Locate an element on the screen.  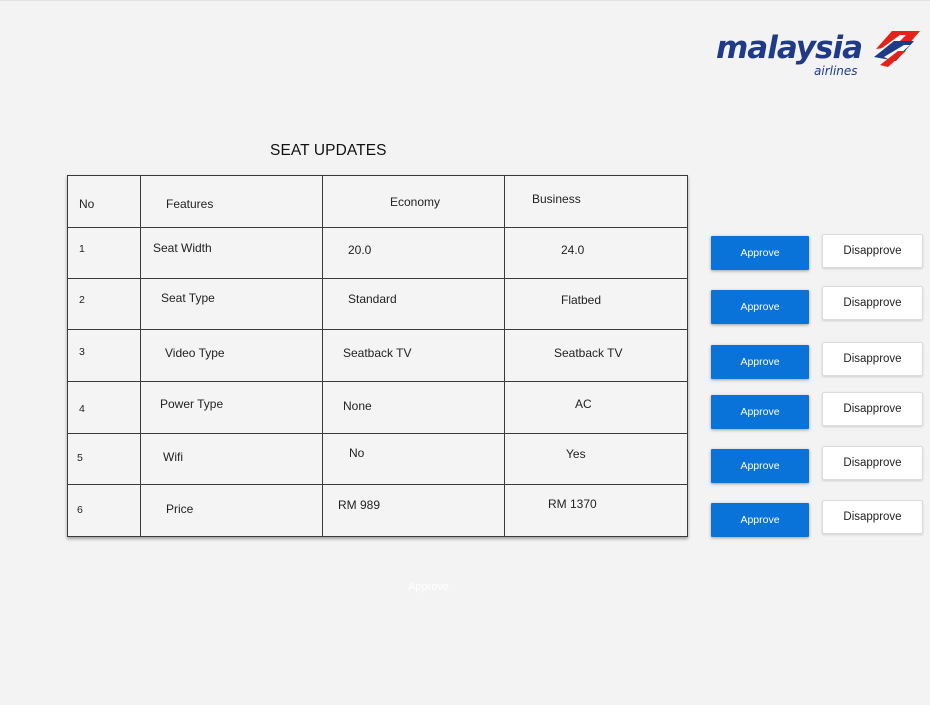
row-2-feature: Seat Type is located at coordinates (188, 298).